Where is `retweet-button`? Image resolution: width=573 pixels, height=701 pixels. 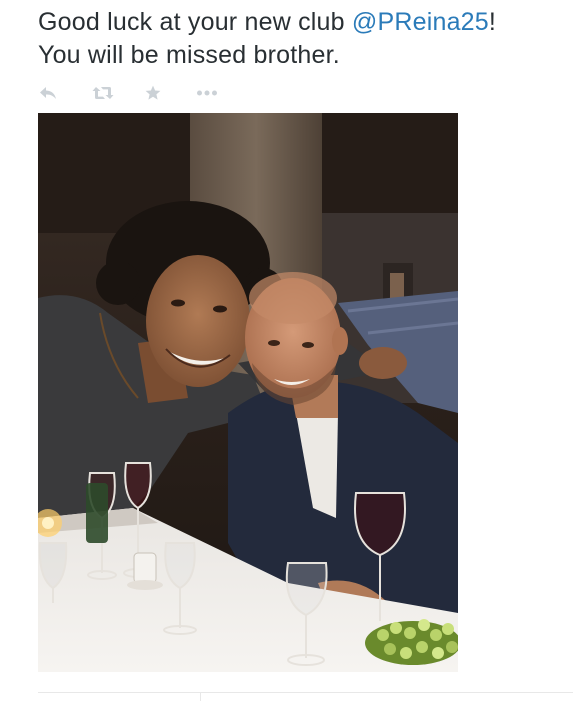 retweet-button is located at coordinates (103, 93).